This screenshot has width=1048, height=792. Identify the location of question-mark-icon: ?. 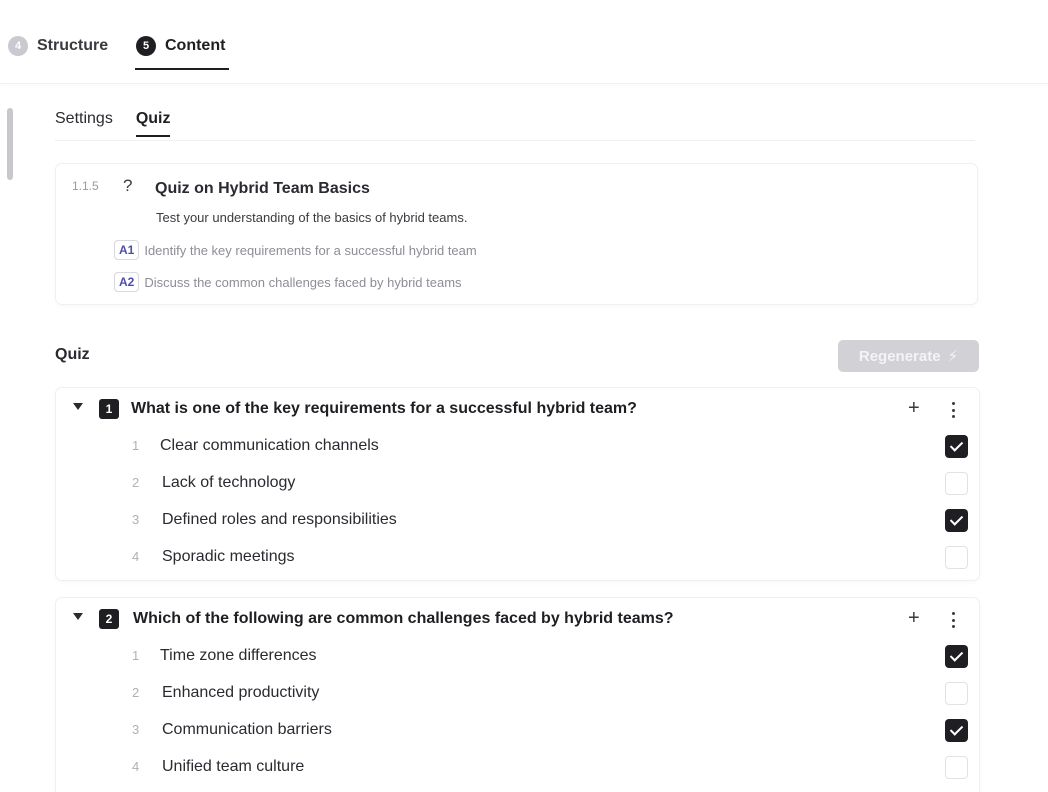
(128, 185).